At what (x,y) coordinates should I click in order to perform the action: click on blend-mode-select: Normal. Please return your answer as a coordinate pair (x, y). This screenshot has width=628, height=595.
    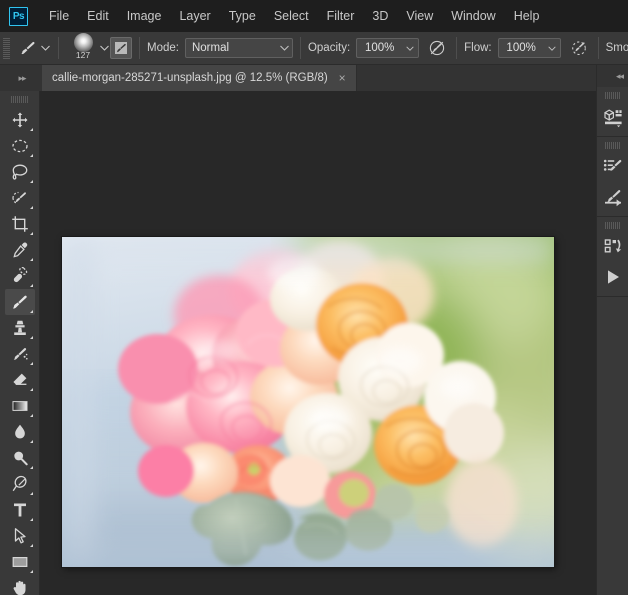
    Looking at the image, I should click on (238, 48).